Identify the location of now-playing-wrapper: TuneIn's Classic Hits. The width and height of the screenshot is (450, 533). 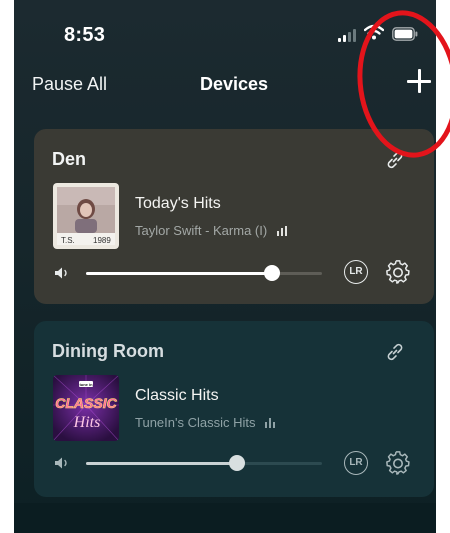
(206, 422).